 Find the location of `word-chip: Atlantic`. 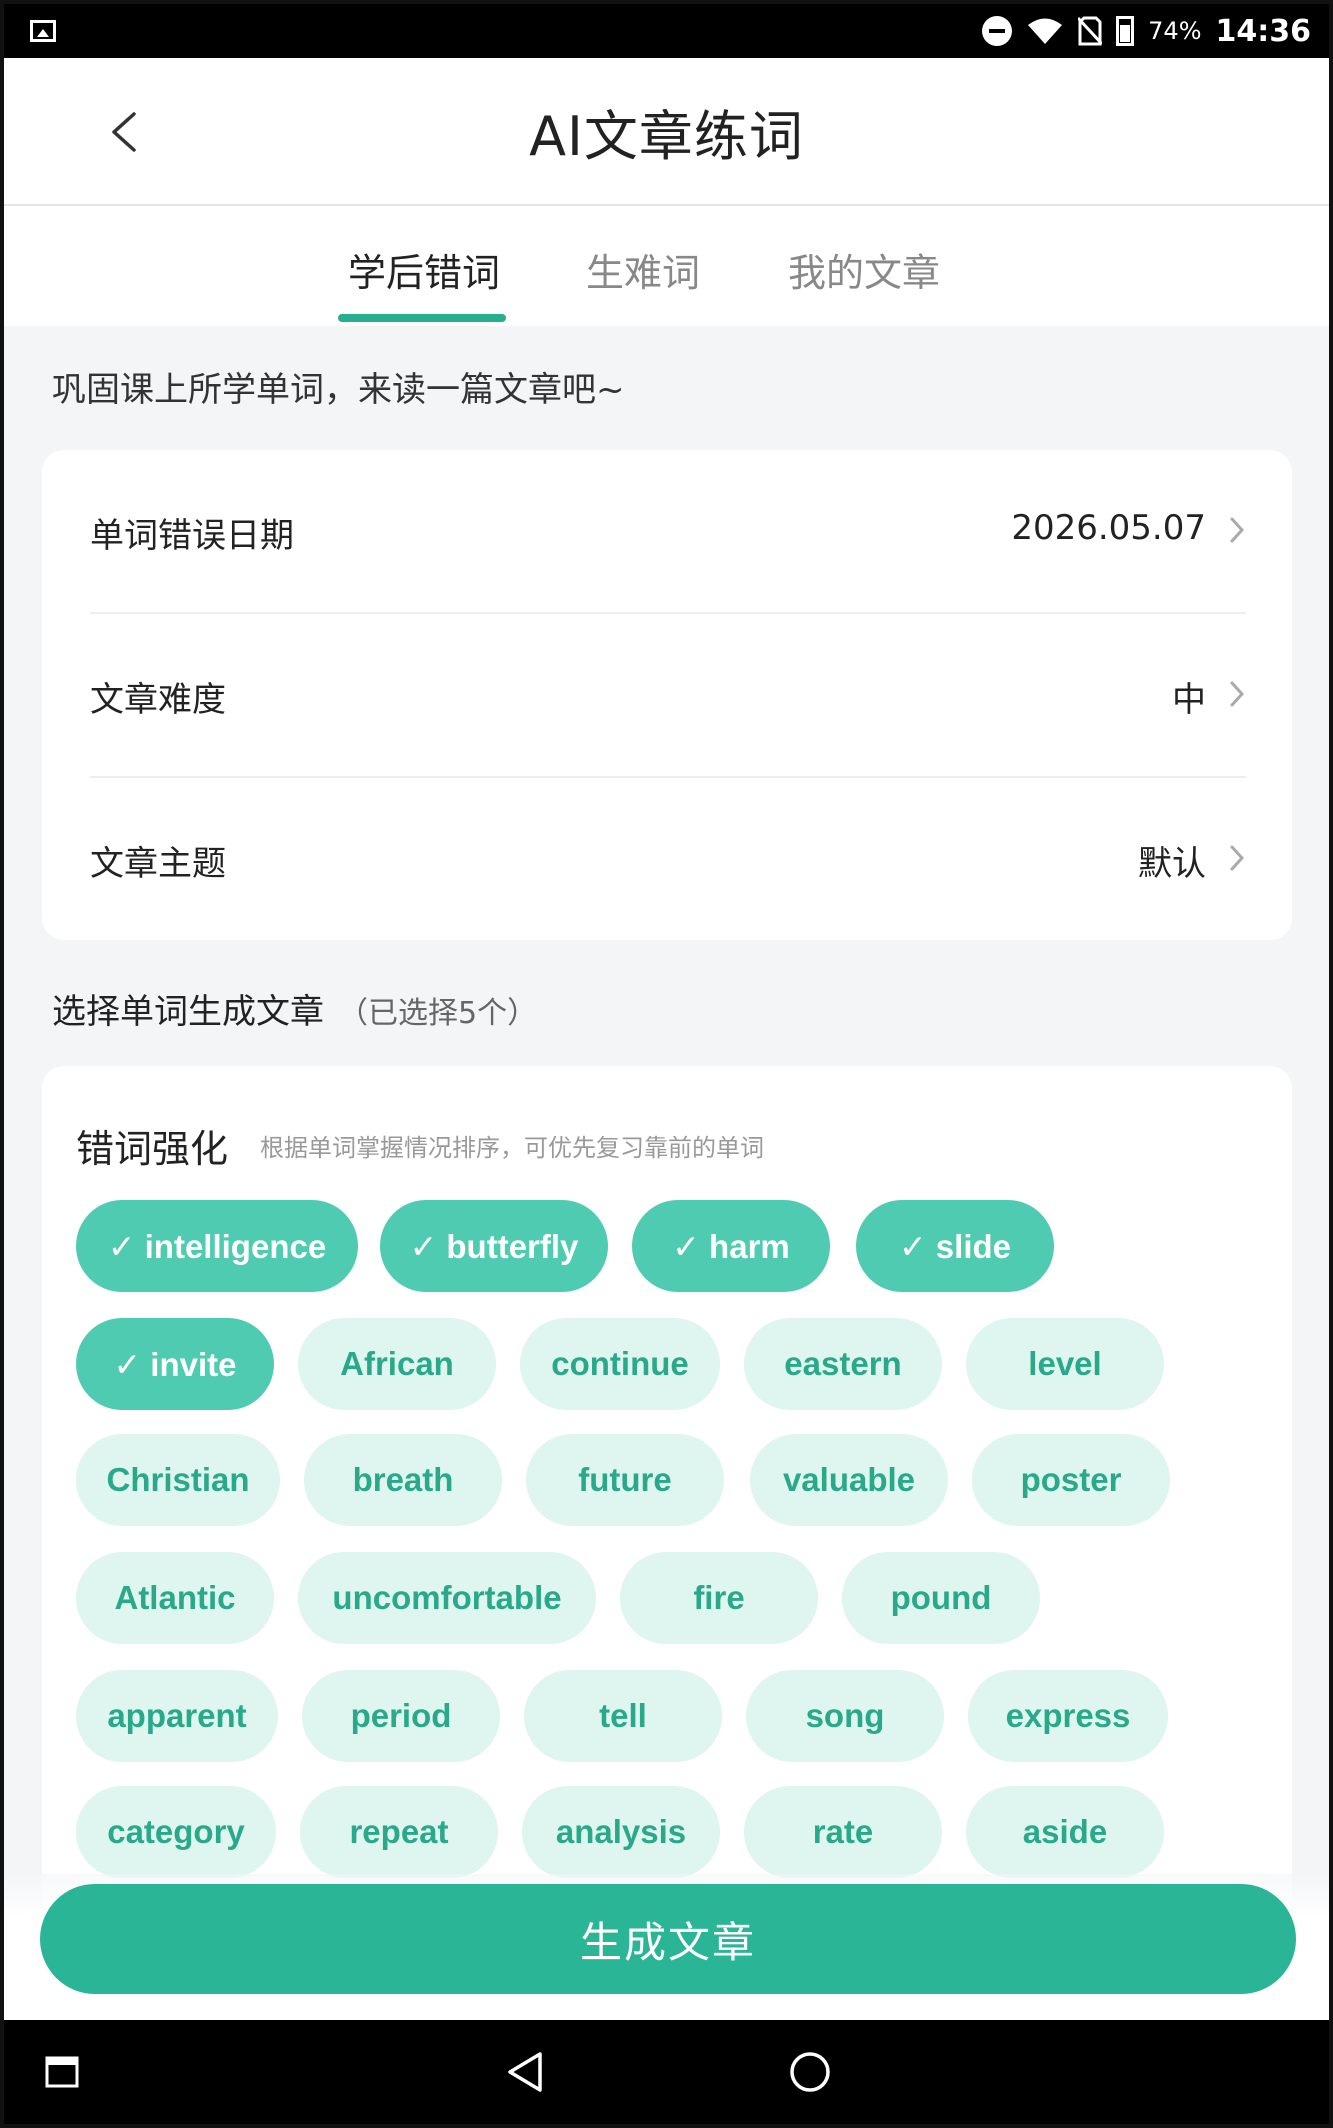

word-chip: Atlantic is located at coordinates (175, 1598).